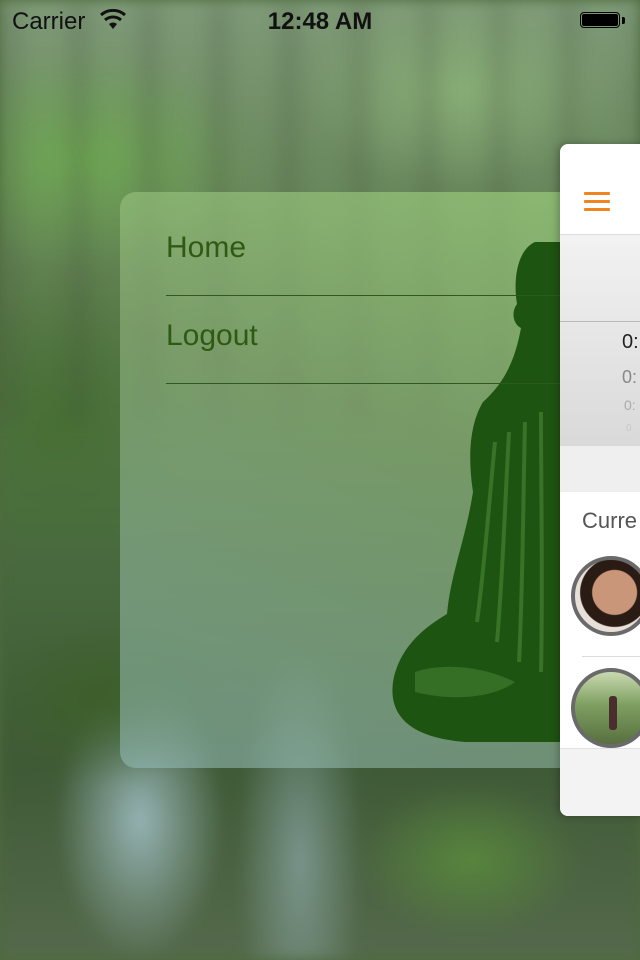 This screenshot has height=960, width=640. I want to click on hamburger-menu-icon, so click(597, 202).